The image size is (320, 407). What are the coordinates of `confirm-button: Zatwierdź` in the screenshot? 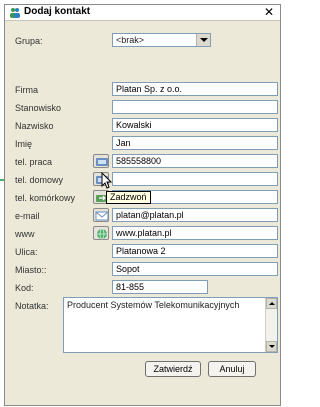 It's located at (173, 369).